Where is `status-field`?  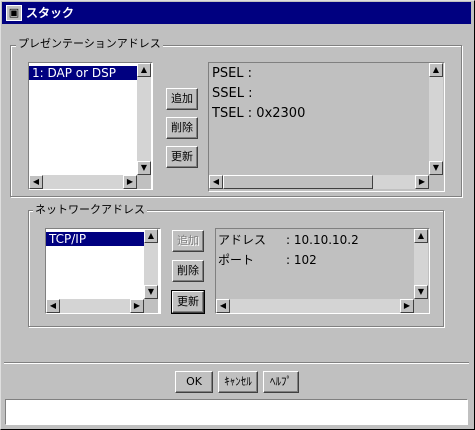
status-field is located at coordinates (236, 412).